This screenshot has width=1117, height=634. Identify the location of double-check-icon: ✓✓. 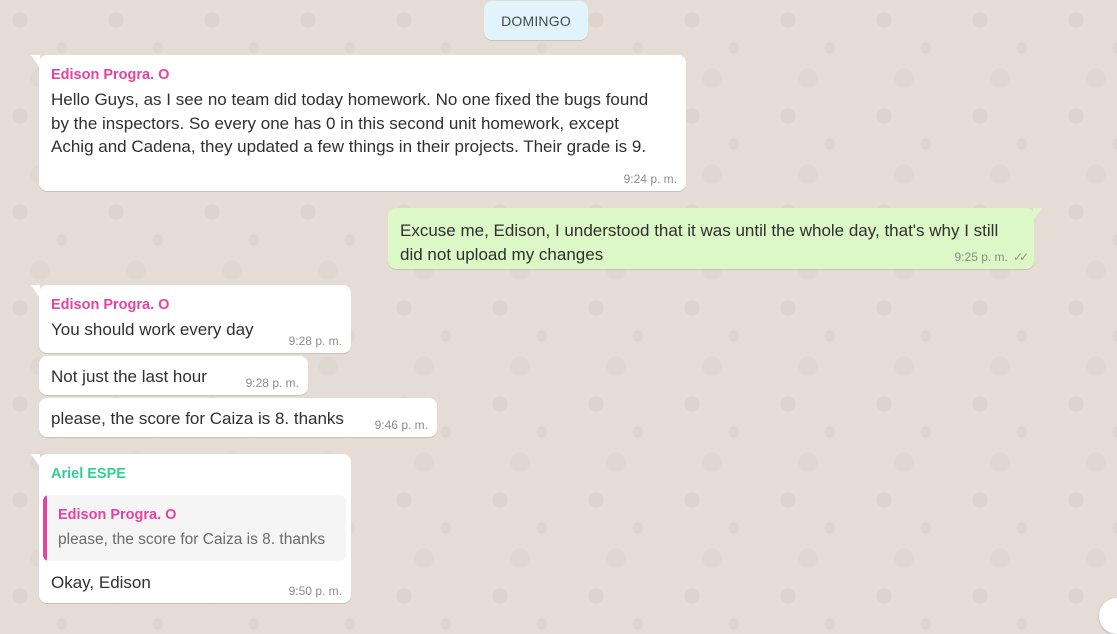
(1020, 257).